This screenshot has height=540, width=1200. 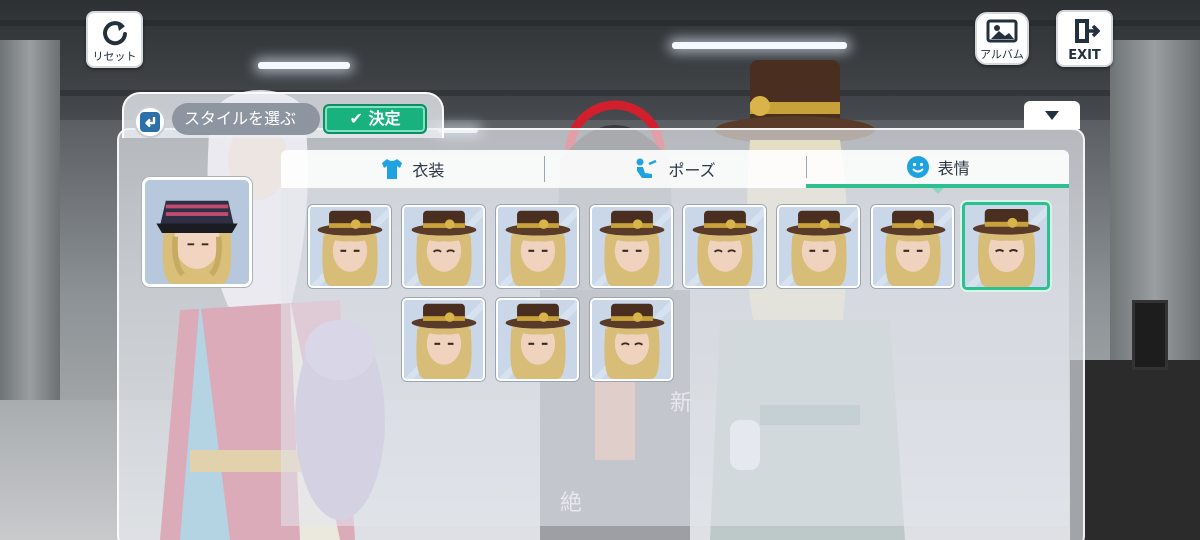 I want to click on tab-expression: 表情, so click(x=938, y=172).